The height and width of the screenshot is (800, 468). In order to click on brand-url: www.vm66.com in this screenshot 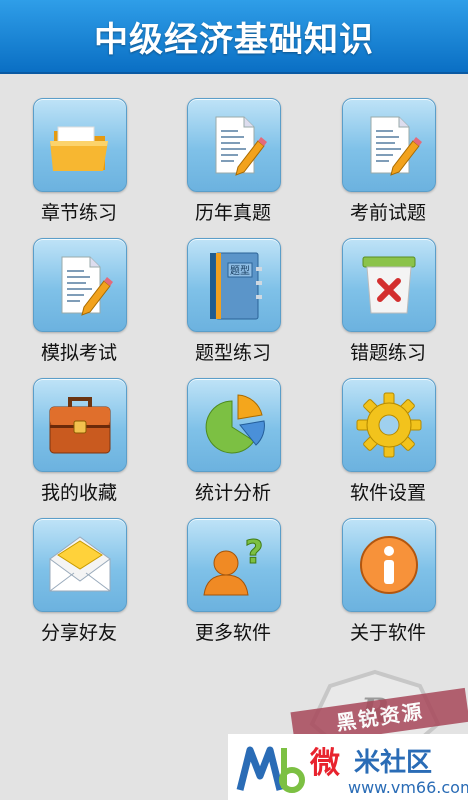, I will do `click(408, 787)`.